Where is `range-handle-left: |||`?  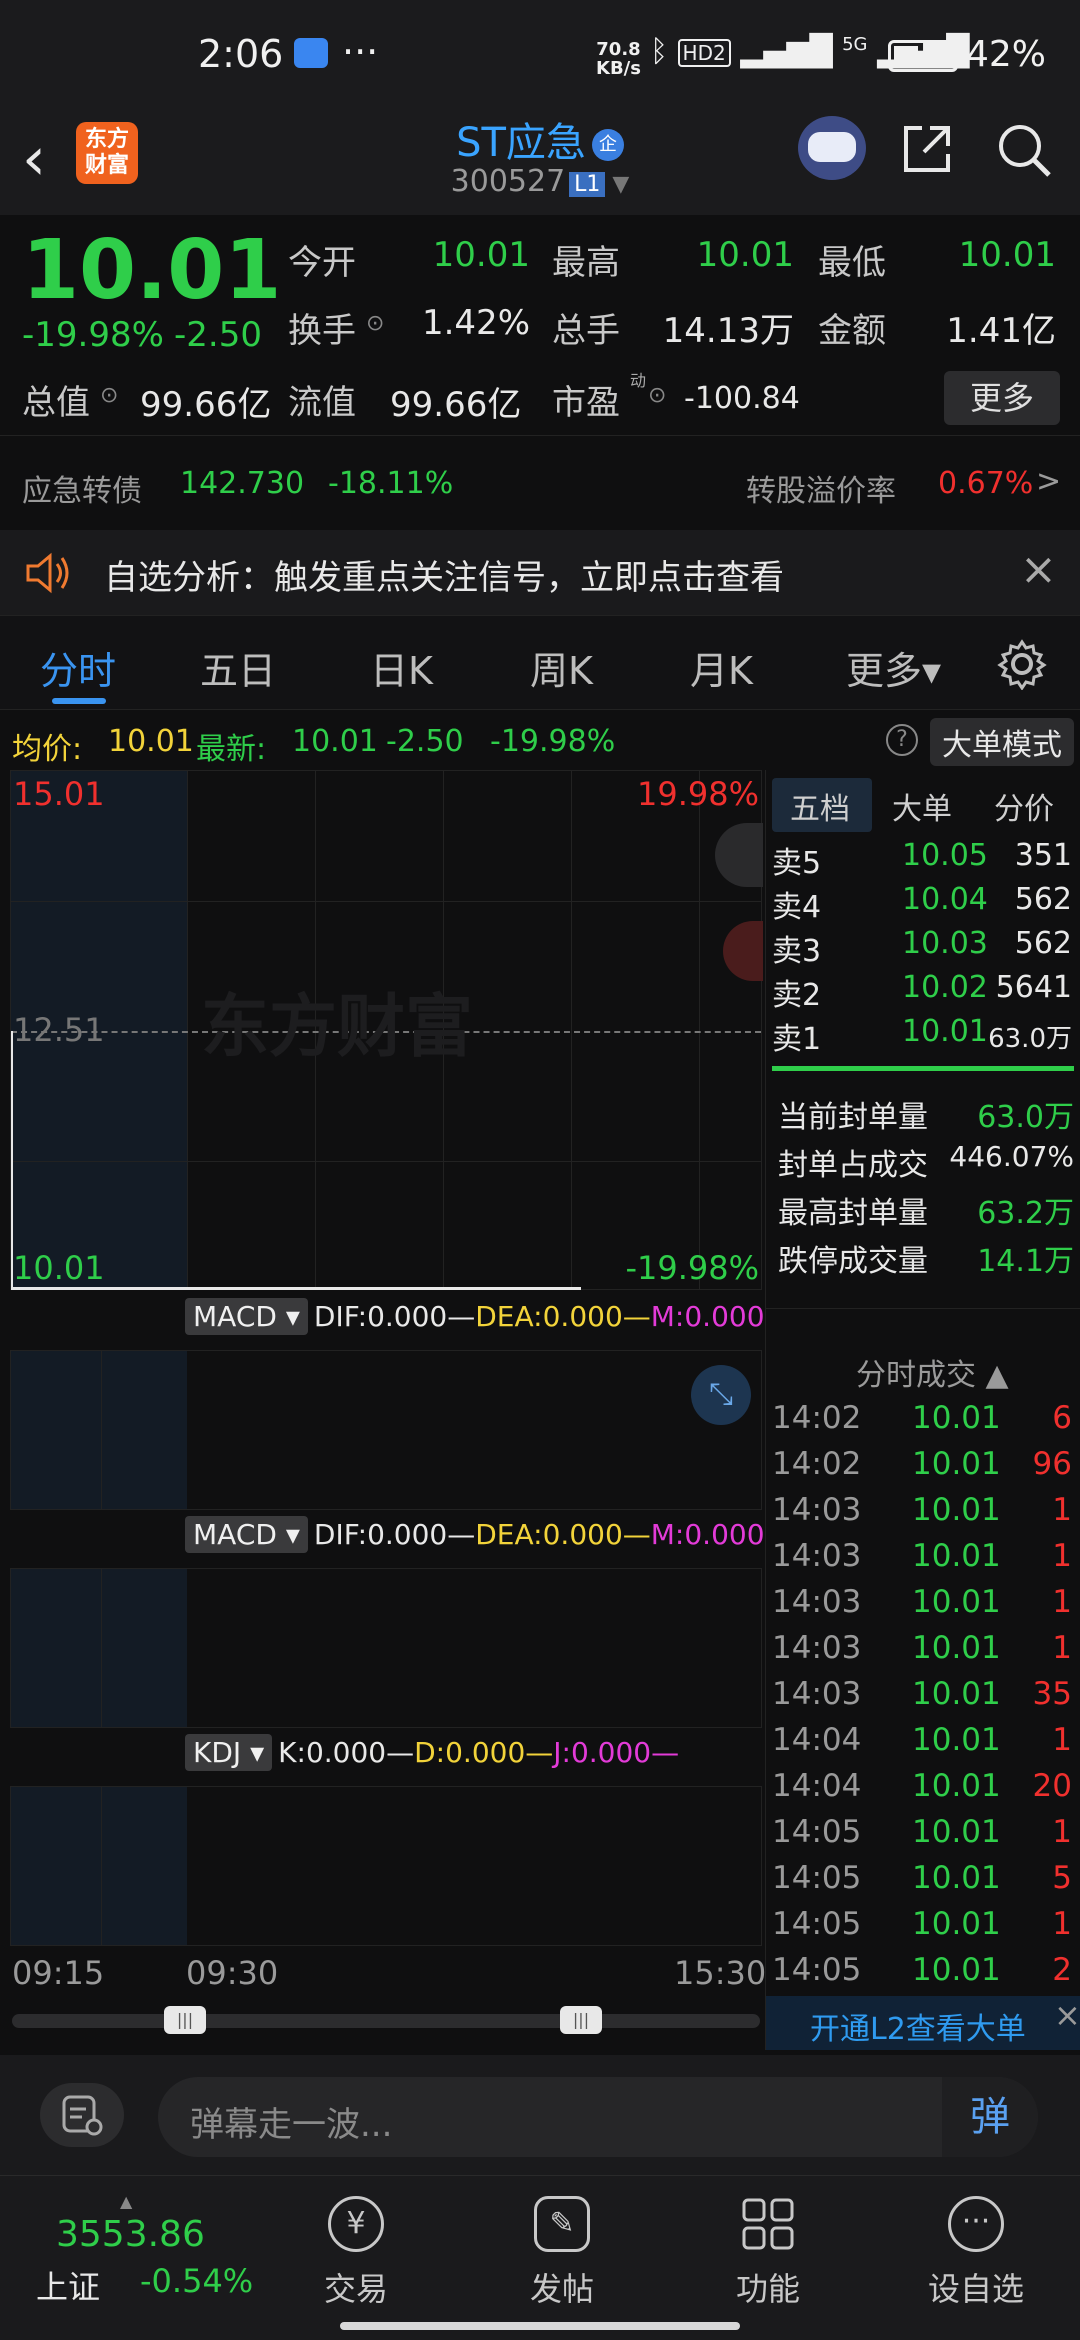 range-handle-left: ||| is located at coordinates (185, 2020).